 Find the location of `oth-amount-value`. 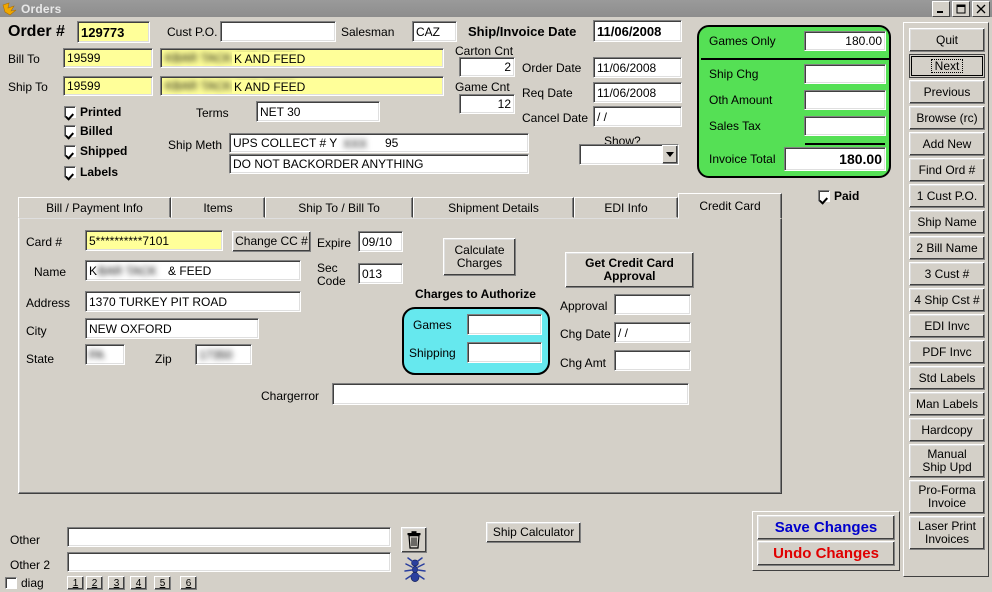

oth-amount-value is located at coordinates (845, 100).